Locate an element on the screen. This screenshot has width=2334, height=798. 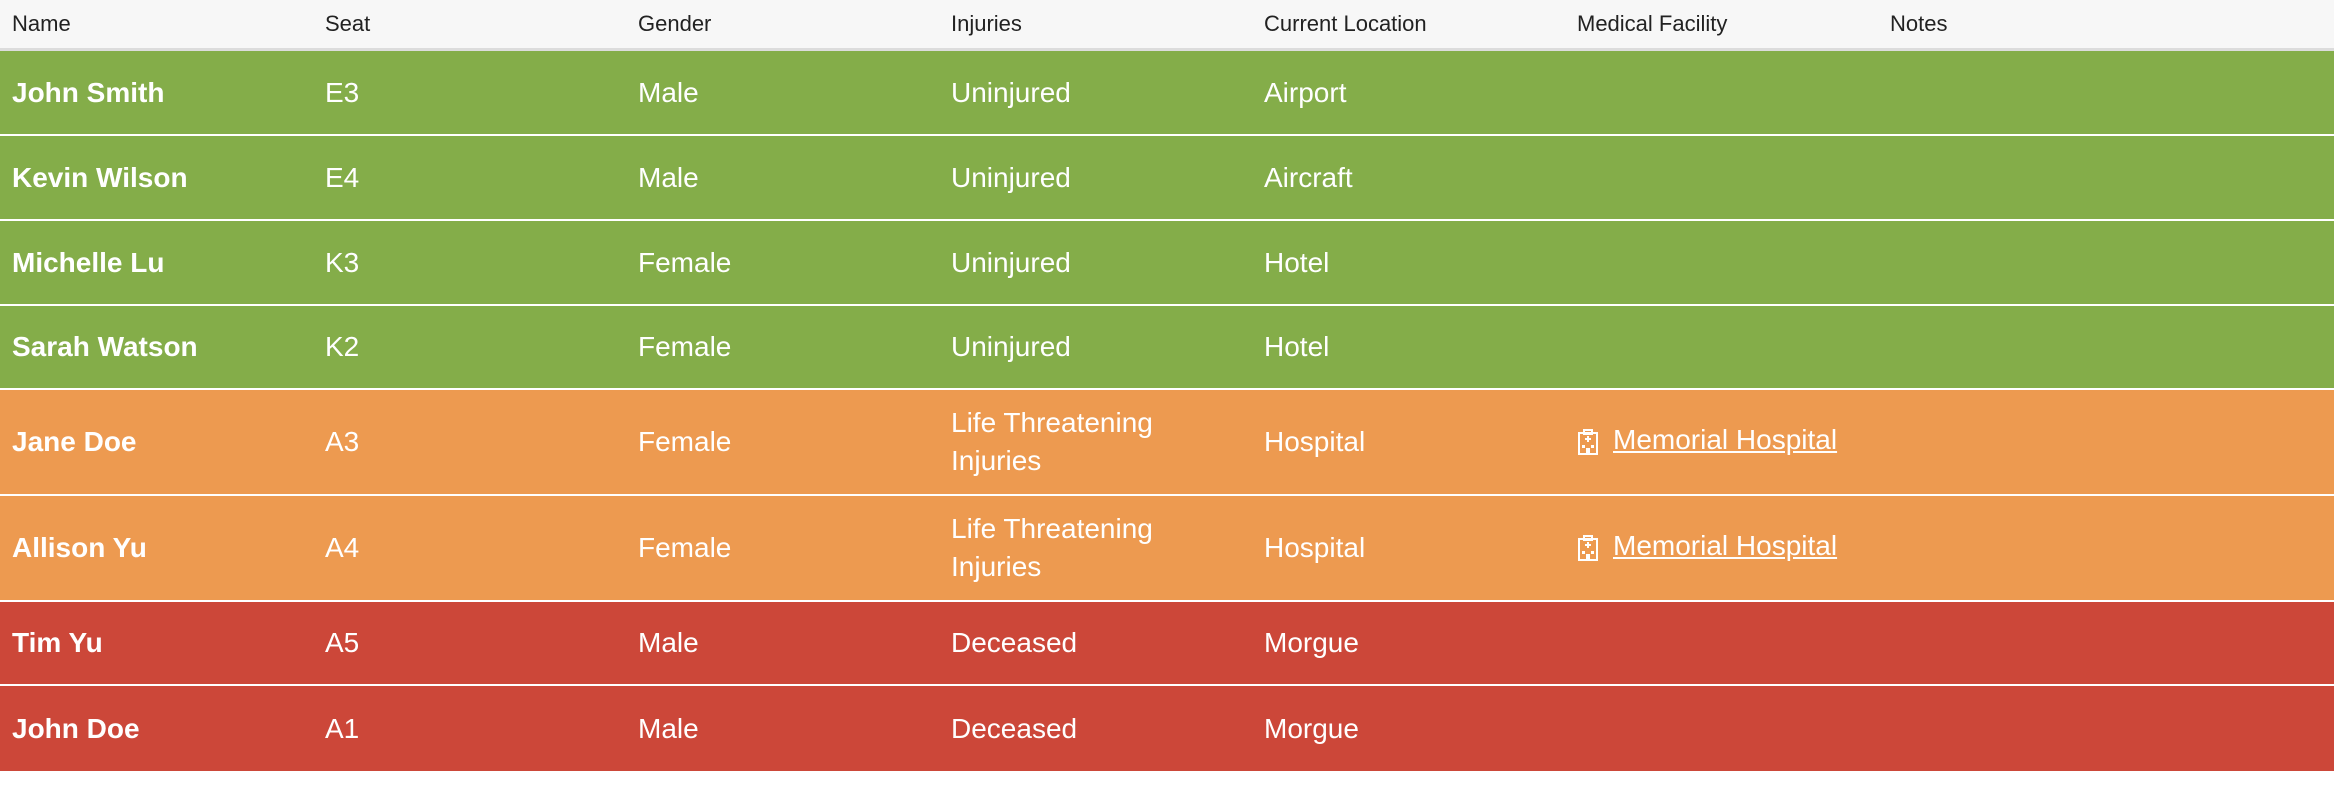
column-header-facility: Medical Facility is located at coordinates (1652, 24).